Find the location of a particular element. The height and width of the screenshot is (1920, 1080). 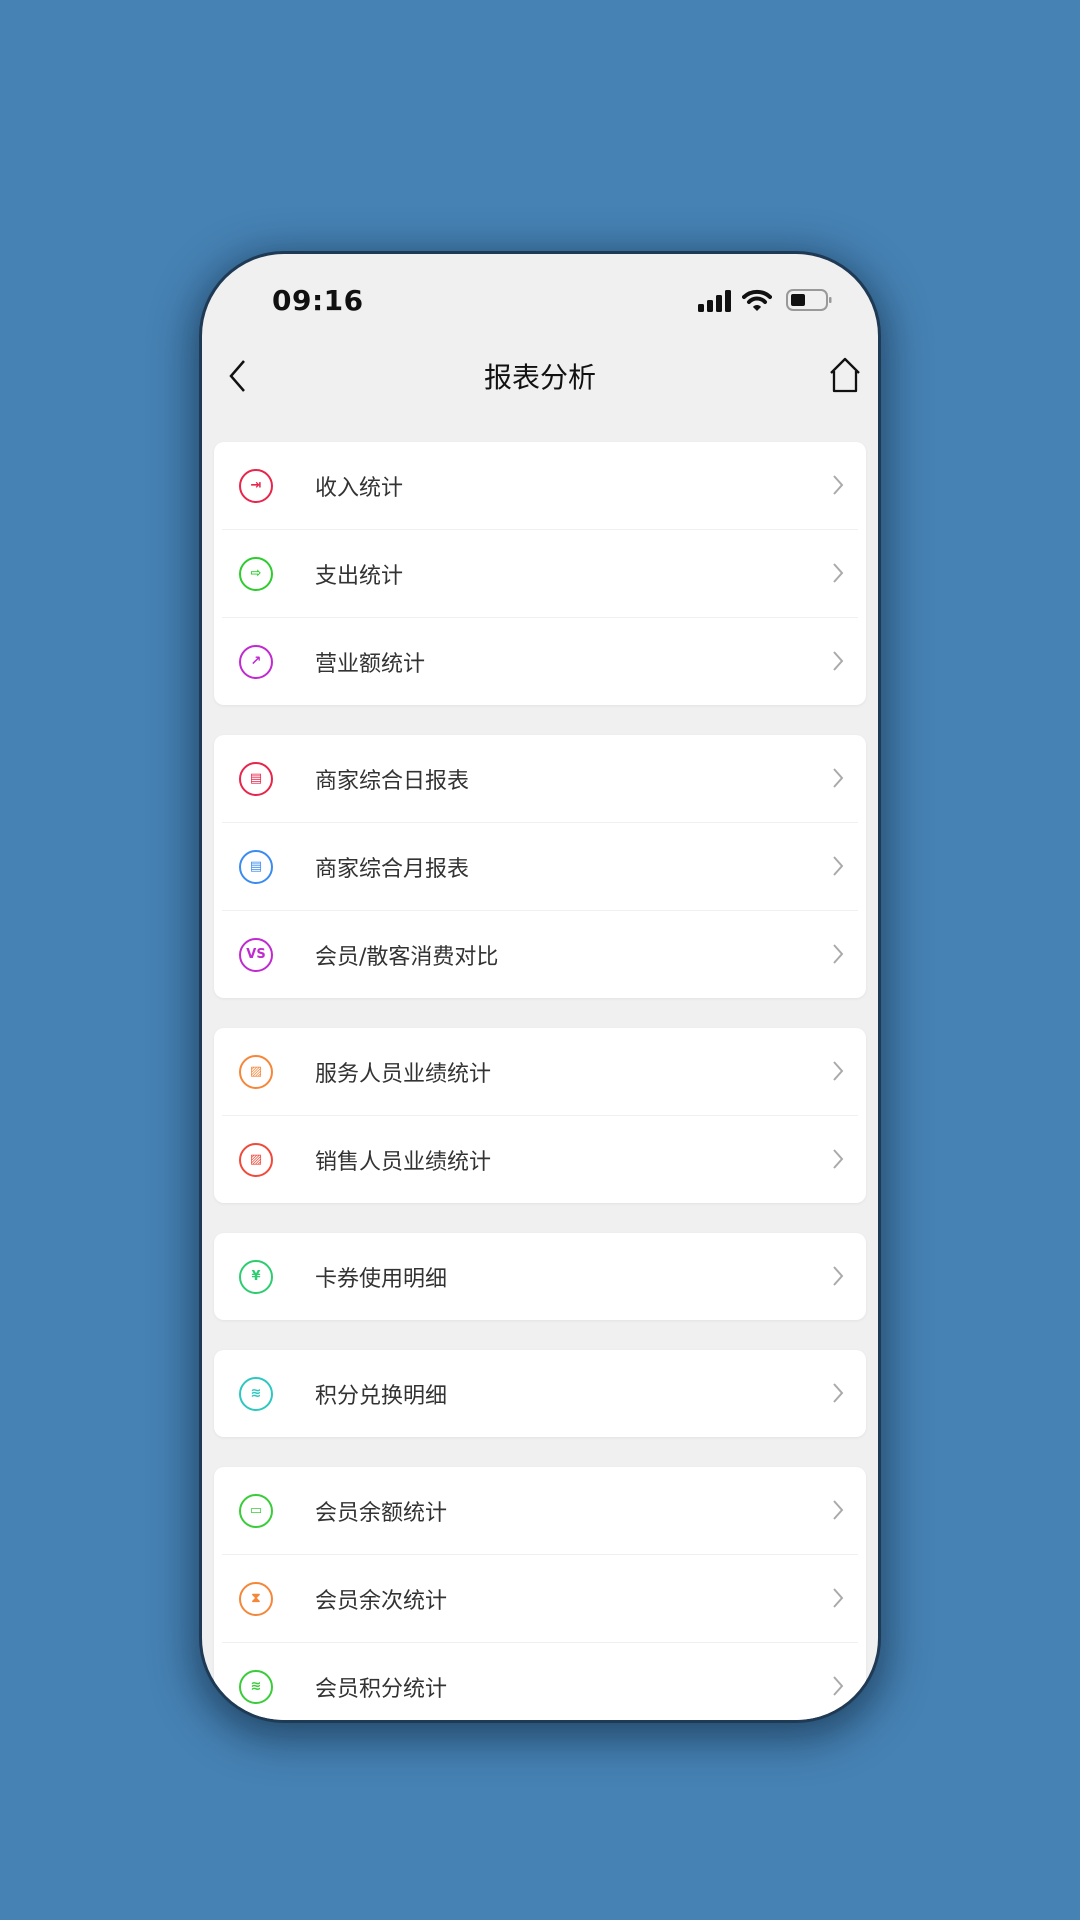

menu-item: ▤ 商家综合月报表 is located at coordinates (540, 867).